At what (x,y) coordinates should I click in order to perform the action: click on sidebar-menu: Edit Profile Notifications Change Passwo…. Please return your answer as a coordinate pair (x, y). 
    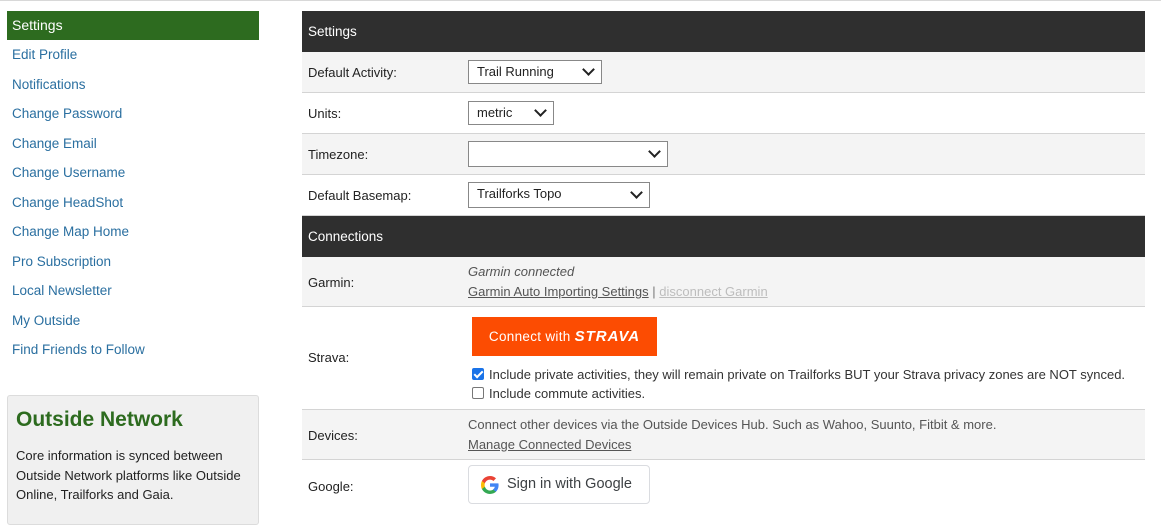
    Looking at the image, I should click on (78, 202).